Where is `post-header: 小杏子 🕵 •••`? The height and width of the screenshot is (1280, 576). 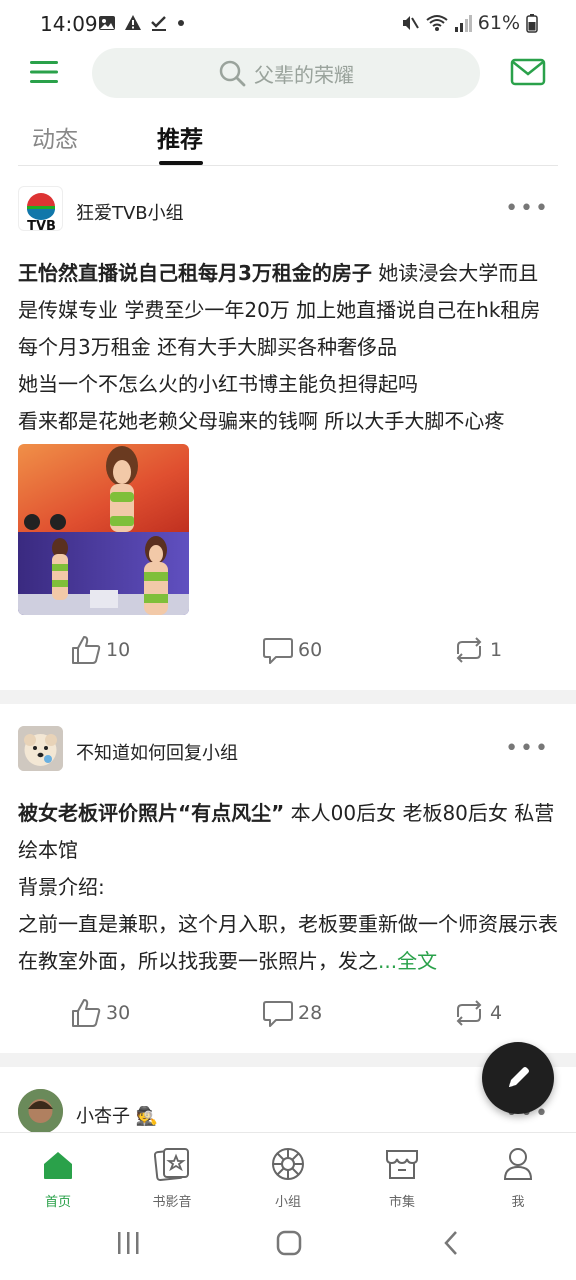
post-header: 小杏子 🕵 ••• is located at coordinates (288, 1110).